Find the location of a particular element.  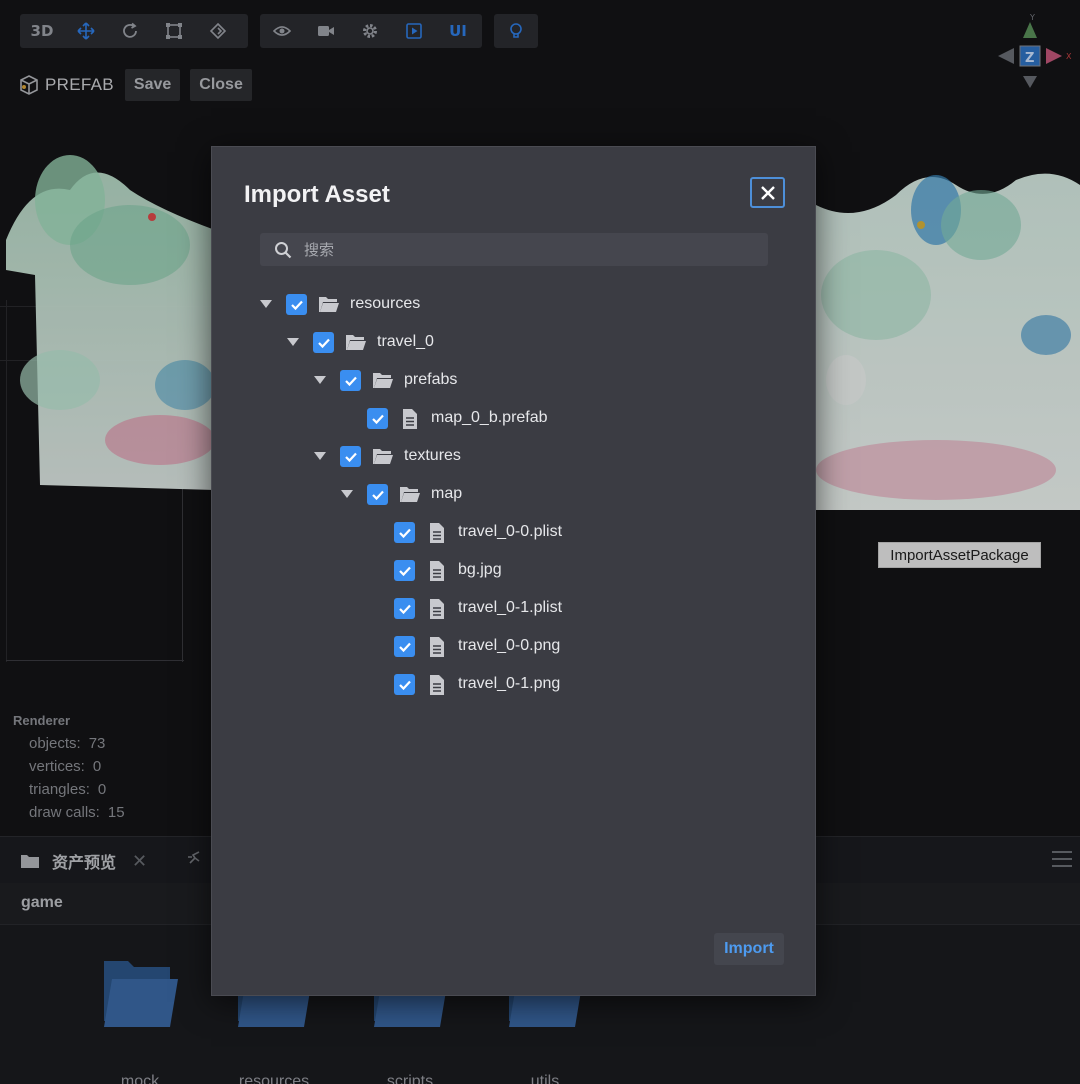

tree-item-label: prefabs is located at coordinates (431, 379).